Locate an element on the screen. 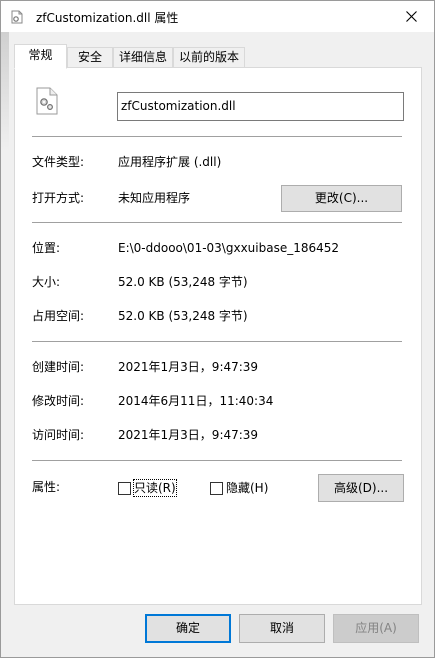  opens-with-value: 未知应用程序 is located at coordinates (154, 198).